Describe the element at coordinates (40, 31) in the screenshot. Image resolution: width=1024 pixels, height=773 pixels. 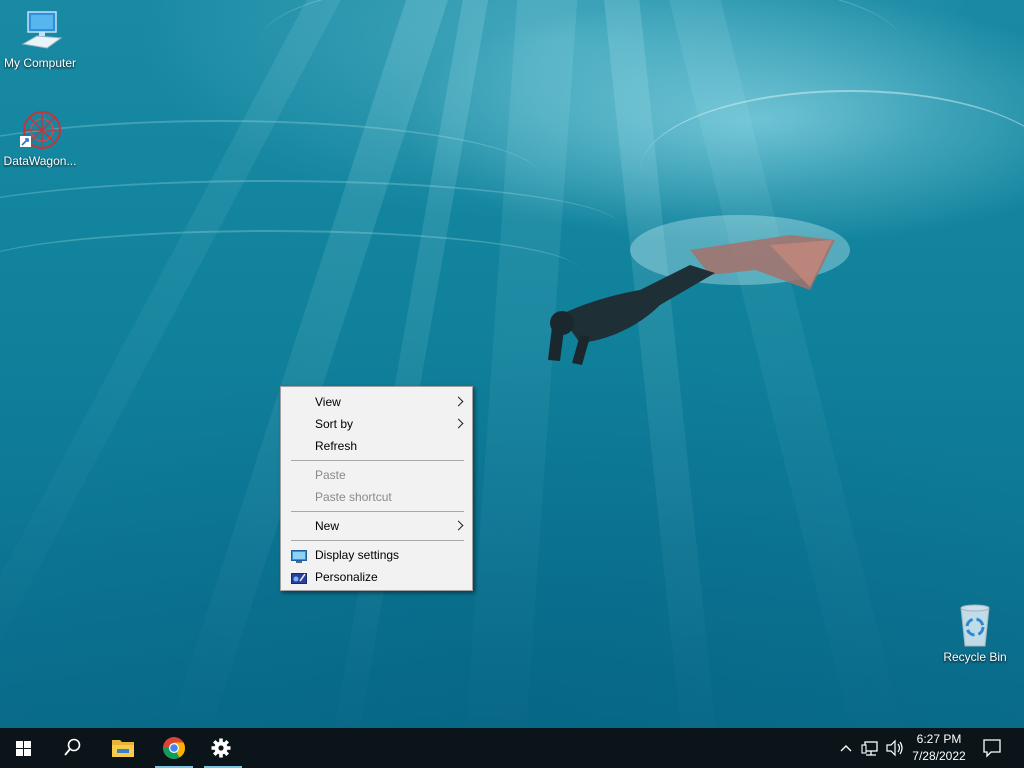
I see `monitor-icon` at that location.